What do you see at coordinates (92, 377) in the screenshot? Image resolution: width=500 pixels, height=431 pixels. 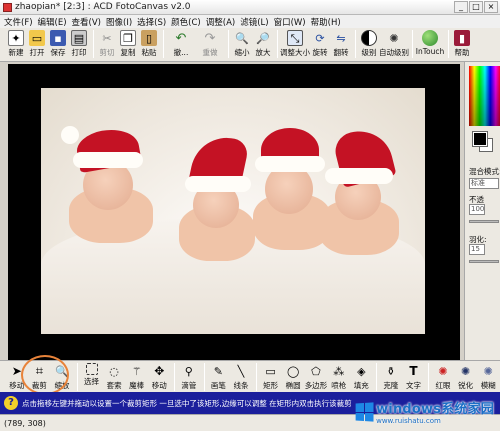 I see `tool-select: 选择` at bounding box center [92, 377].